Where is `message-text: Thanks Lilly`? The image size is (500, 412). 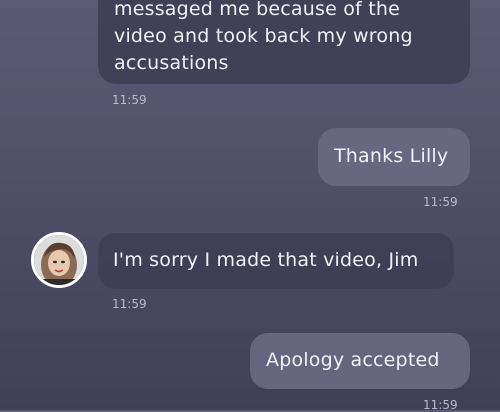 message-text: Thanks Lilly is located at coordinates (391, 156).